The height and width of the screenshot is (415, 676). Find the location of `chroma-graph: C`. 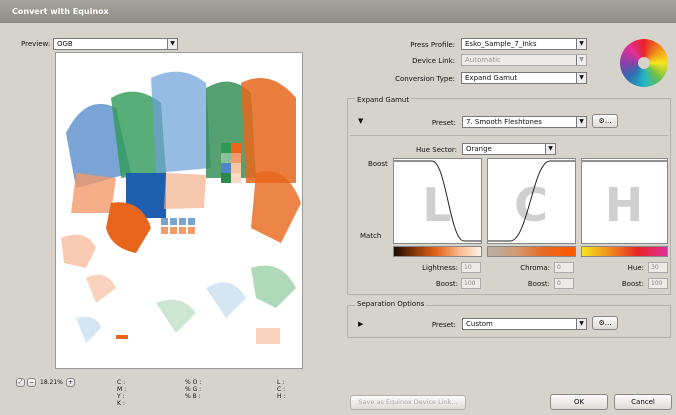

chroma-graph: C is located at coordinates (531, 201).